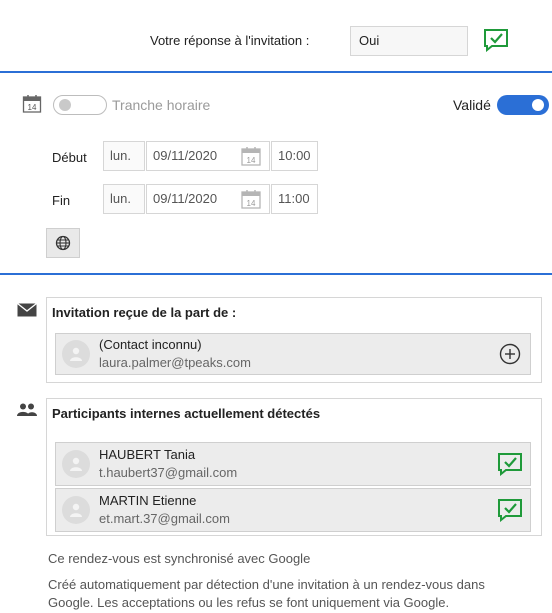  What do you see at coordinates (523, 105) in the screenshot?
I see `validated-toggle` at bounding box center [523, 105].